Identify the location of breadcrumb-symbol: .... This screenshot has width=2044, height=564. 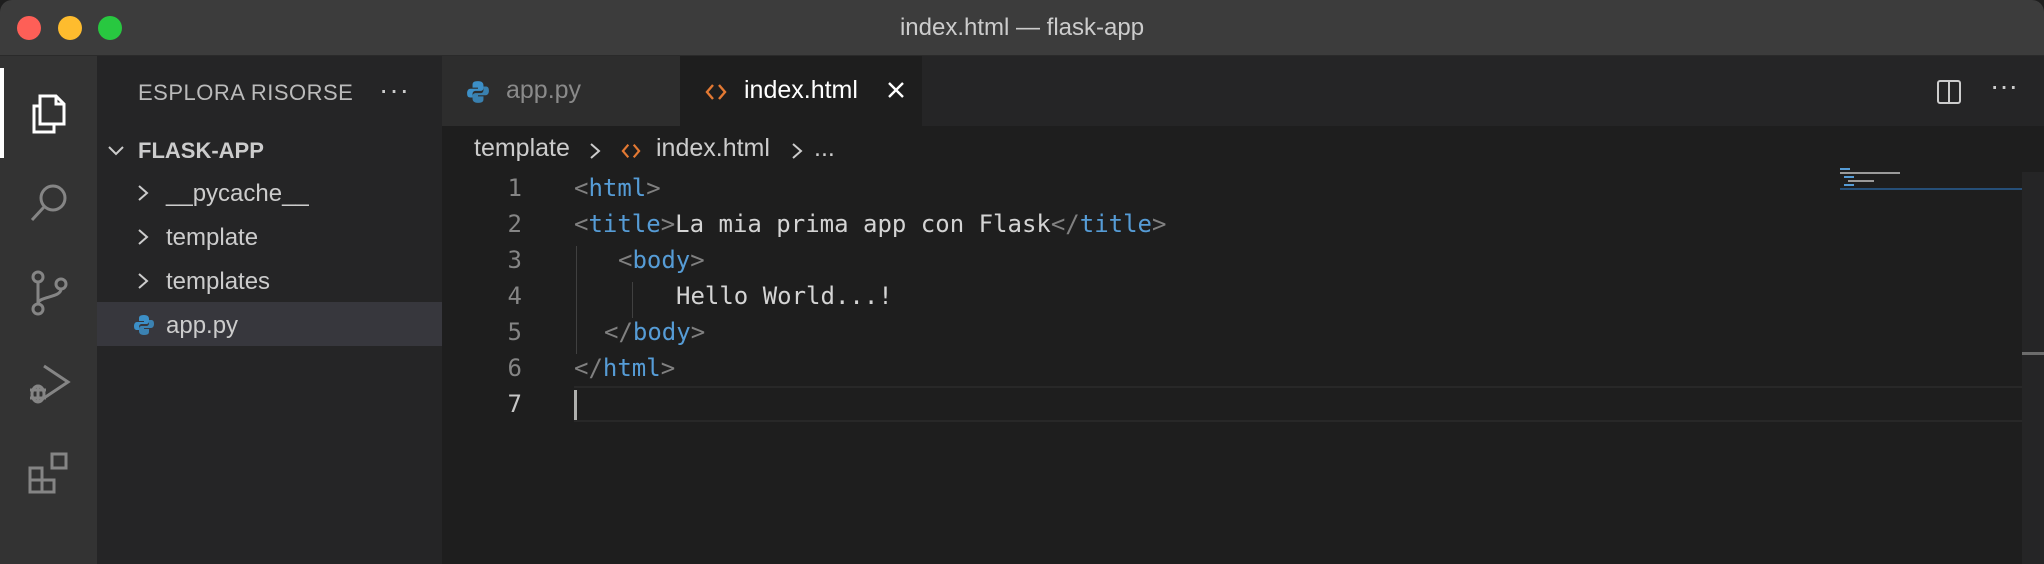
(824, 148).